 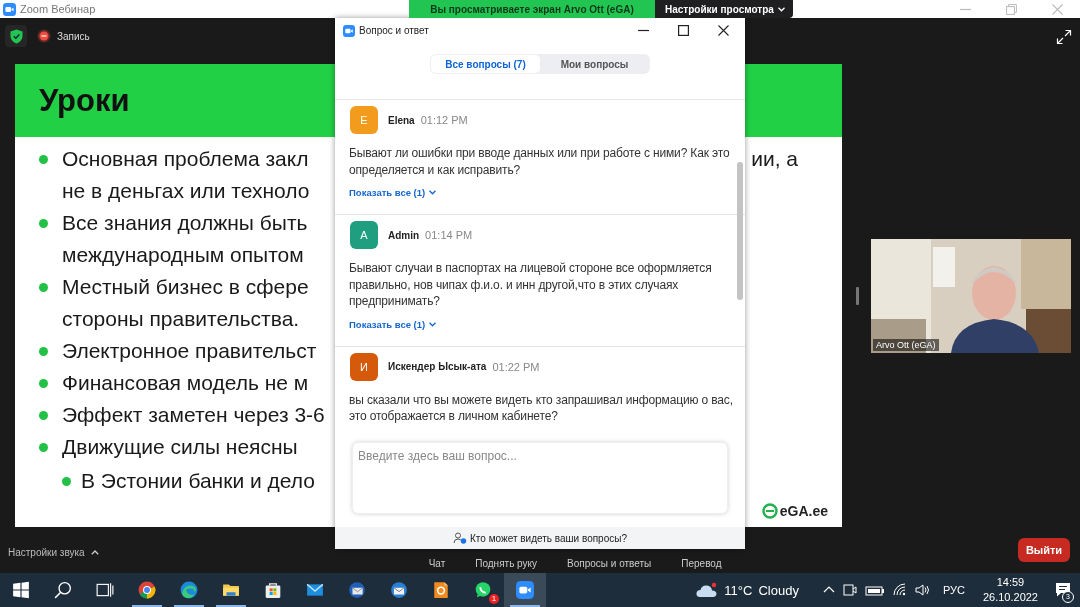 What do you see at coordinates (181, 319) in the screenshot?
I see `slide-text: стороны правительства.` at bounding box center [181, 319].